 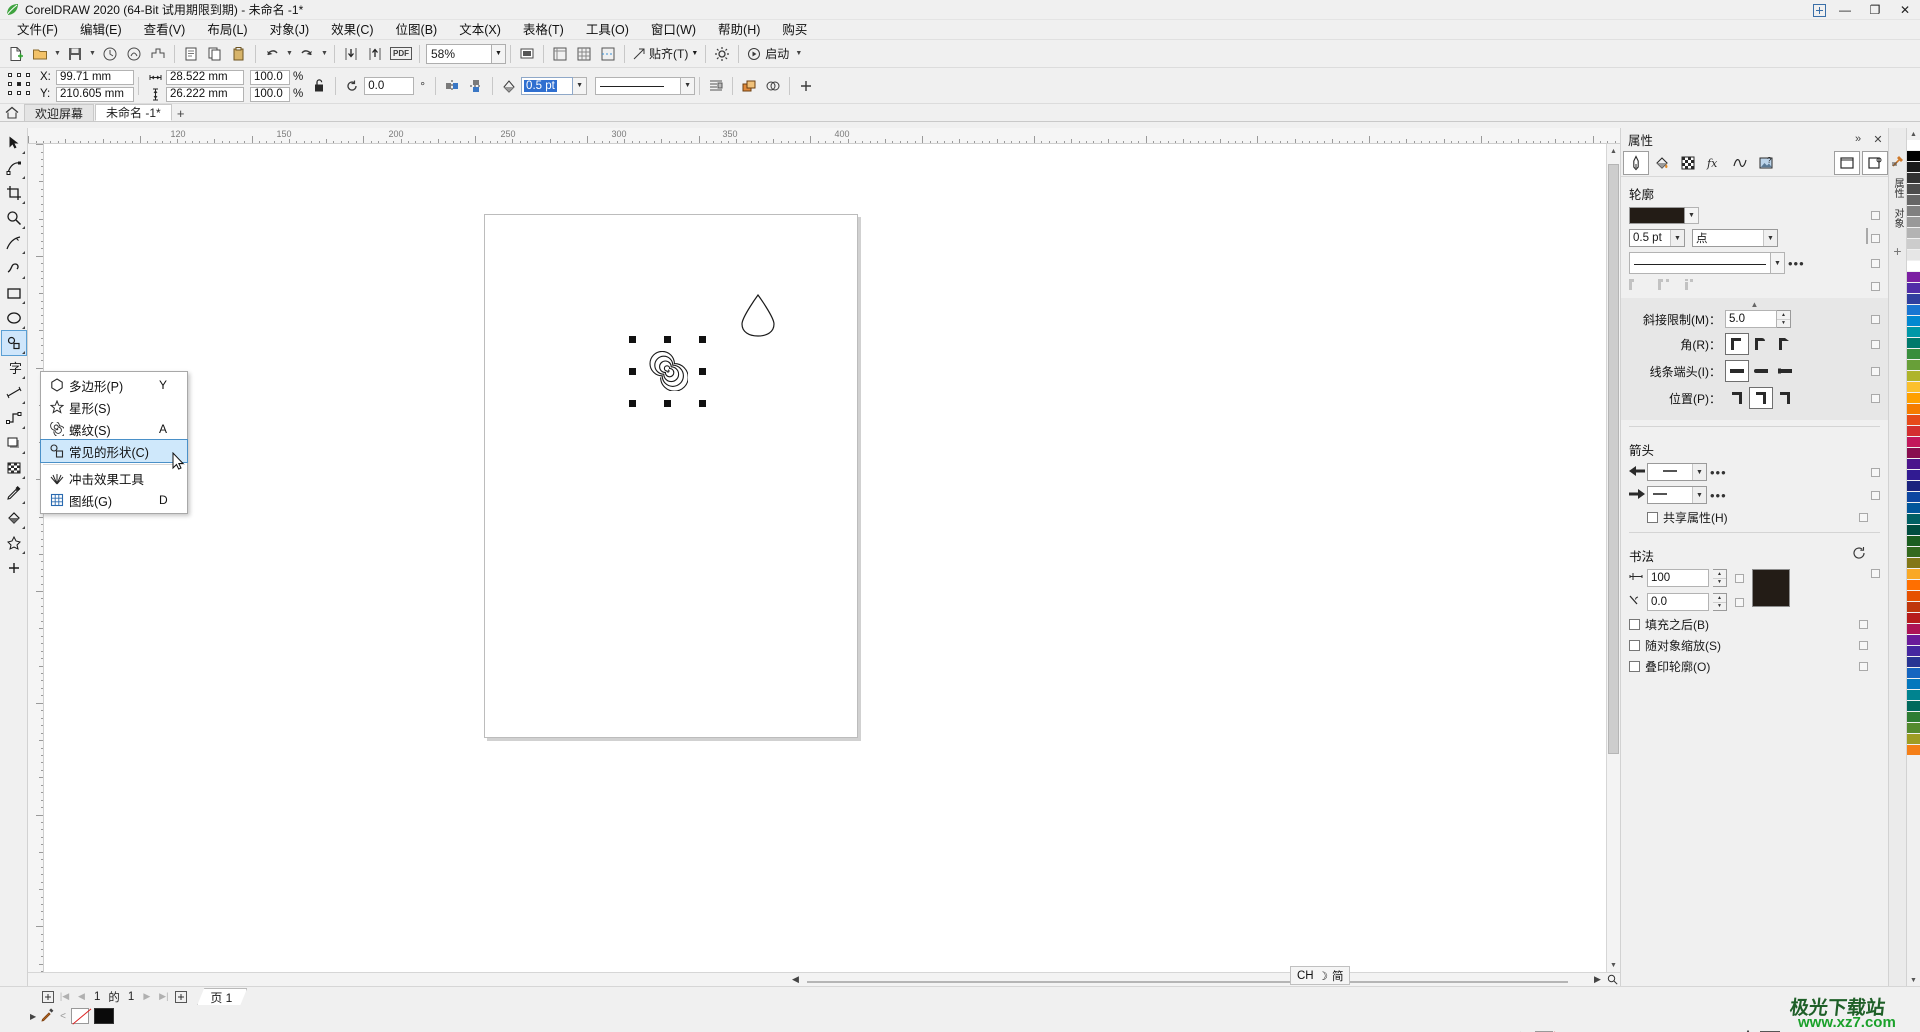 I want to click on hscroll-left-arrow: ◀, so click(x=795, y=979).